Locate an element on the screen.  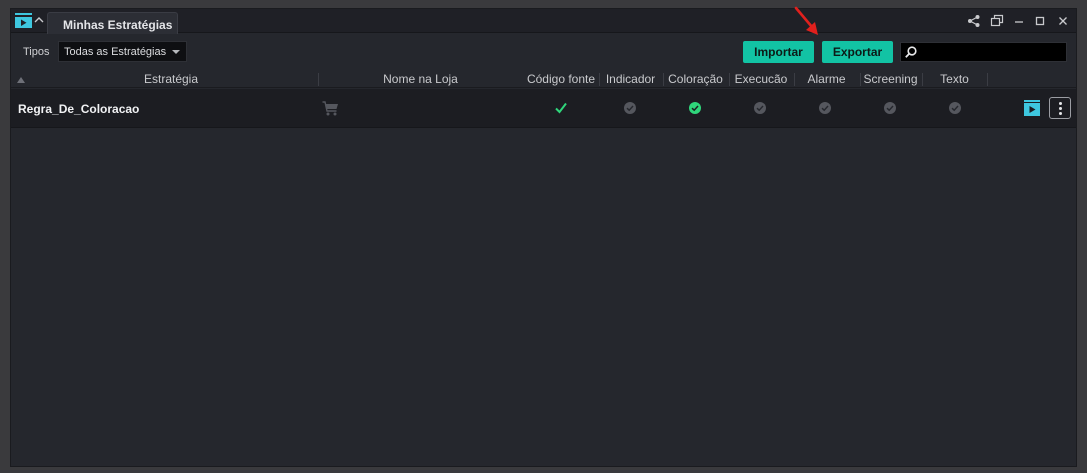
maximize-icon is located at coordinates (1040, 21).